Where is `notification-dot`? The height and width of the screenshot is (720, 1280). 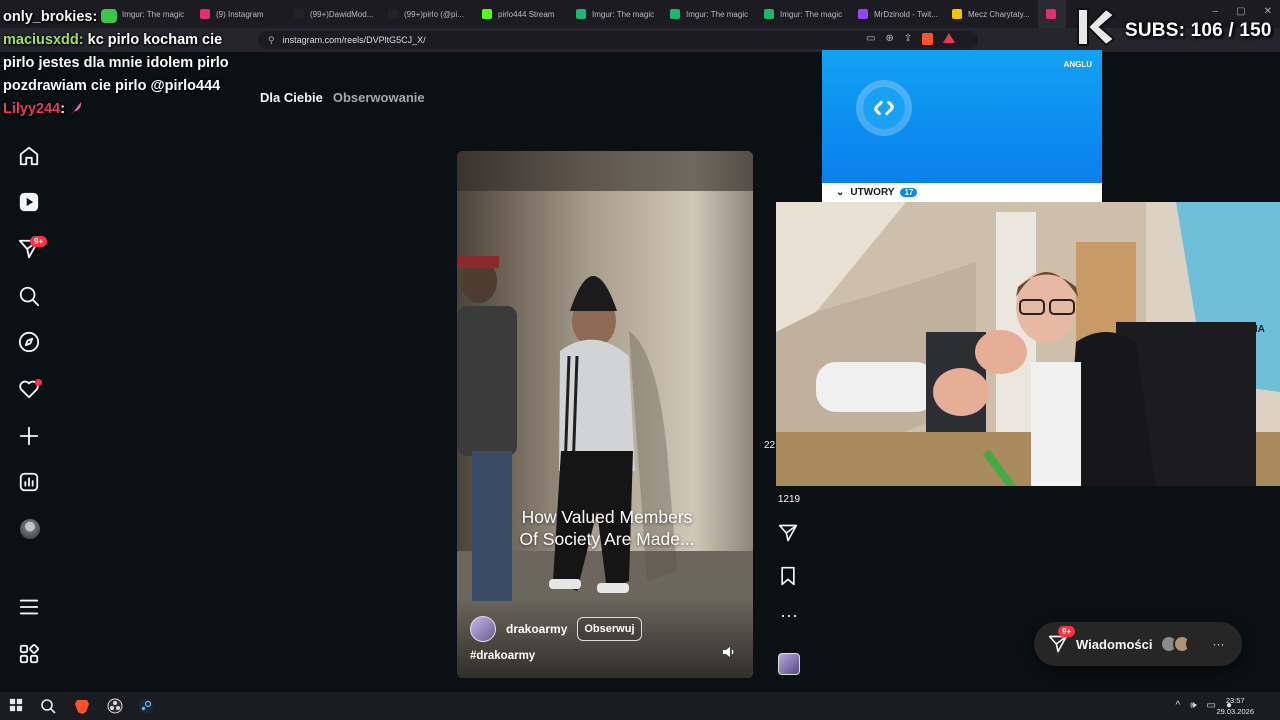
notification-dot is located at coordinates (38, 382).